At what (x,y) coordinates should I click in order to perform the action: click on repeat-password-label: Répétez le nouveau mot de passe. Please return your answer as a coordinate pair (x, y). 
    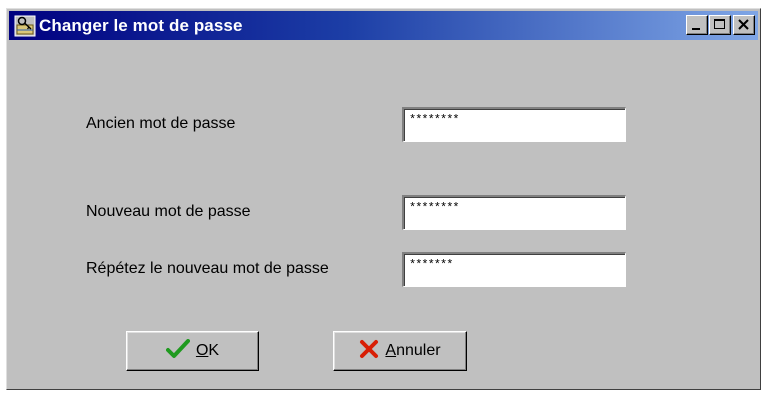
    Looking at the image, I should click on (207, 268).